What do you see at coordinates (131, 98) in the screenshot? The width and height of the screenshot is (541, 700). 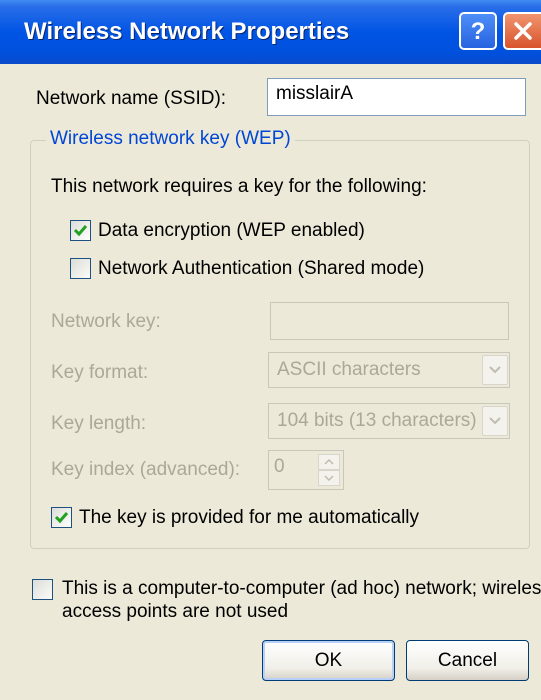 I see `ssid-label: Network name (SSID):` at bounding box center [131, 98].